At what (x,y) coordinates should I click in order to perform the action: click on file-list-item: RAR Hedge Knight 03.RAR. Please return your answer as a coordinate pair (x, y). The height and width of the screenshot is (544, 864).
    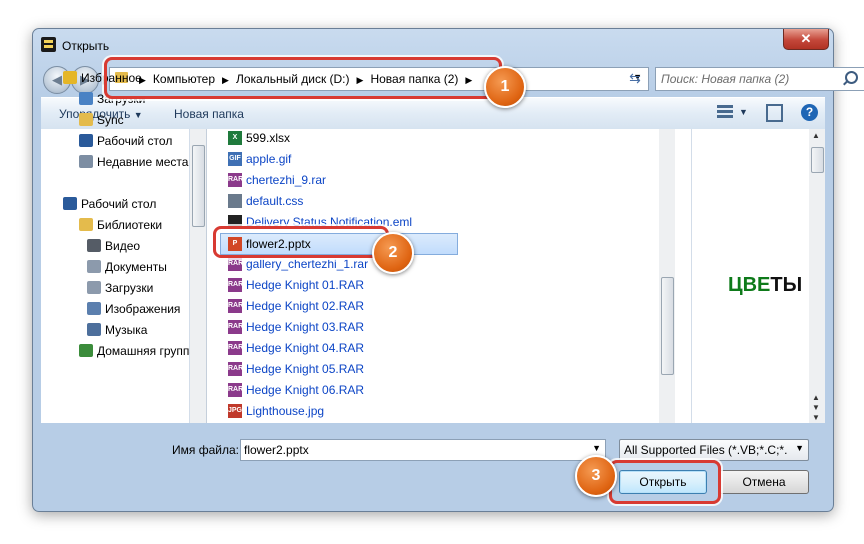
    Looking at the image, I should click on (339, 327).